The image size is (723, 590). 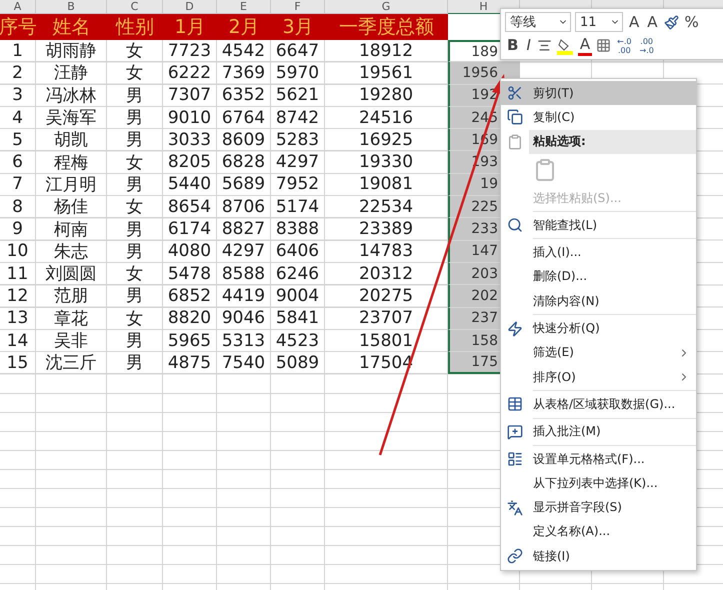 I want to click on decrease-decimal-button: .00 →.0, so click(x=646, y=46).